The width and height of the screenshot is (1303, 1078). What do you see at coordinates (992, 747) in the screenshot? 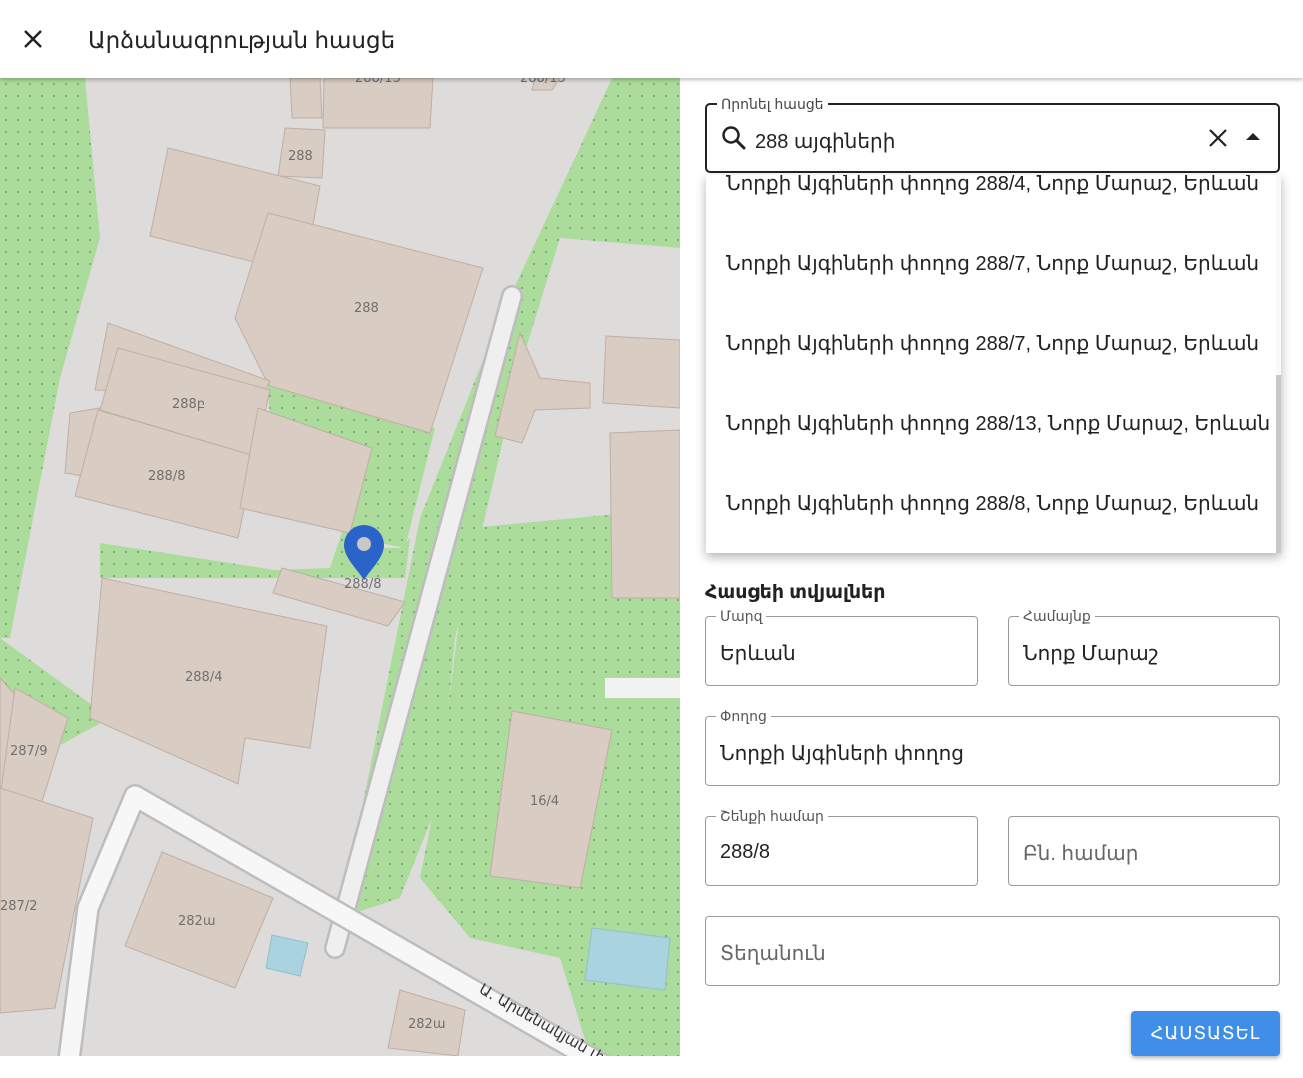
I see `street-field: Փողոց Նորքի Այգիների փողոց` at bounding box center [992, 747].